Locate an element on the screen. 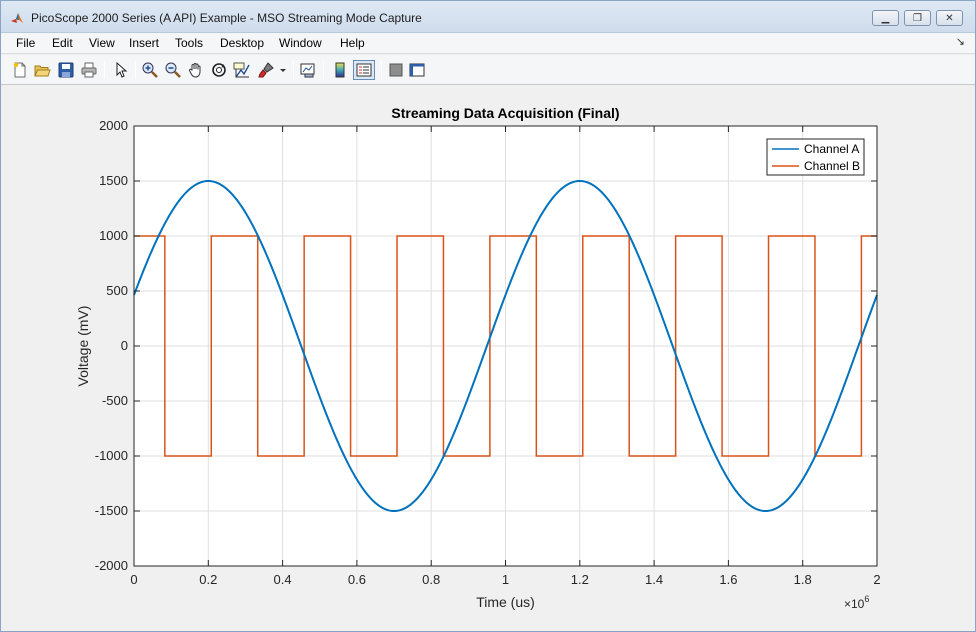  link-plot-icon is located at coordinates (308, 70).